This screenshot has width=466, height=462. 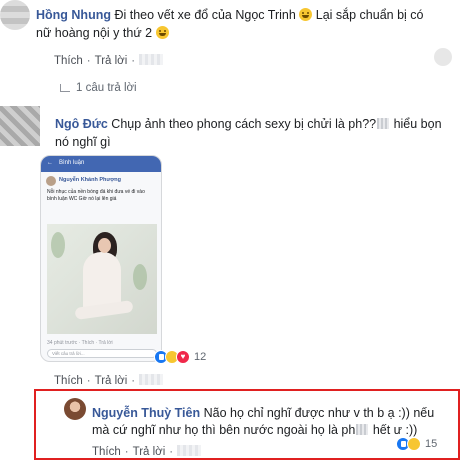 I want to click on avatar-ngo-duc, so click(x=20, y=126).